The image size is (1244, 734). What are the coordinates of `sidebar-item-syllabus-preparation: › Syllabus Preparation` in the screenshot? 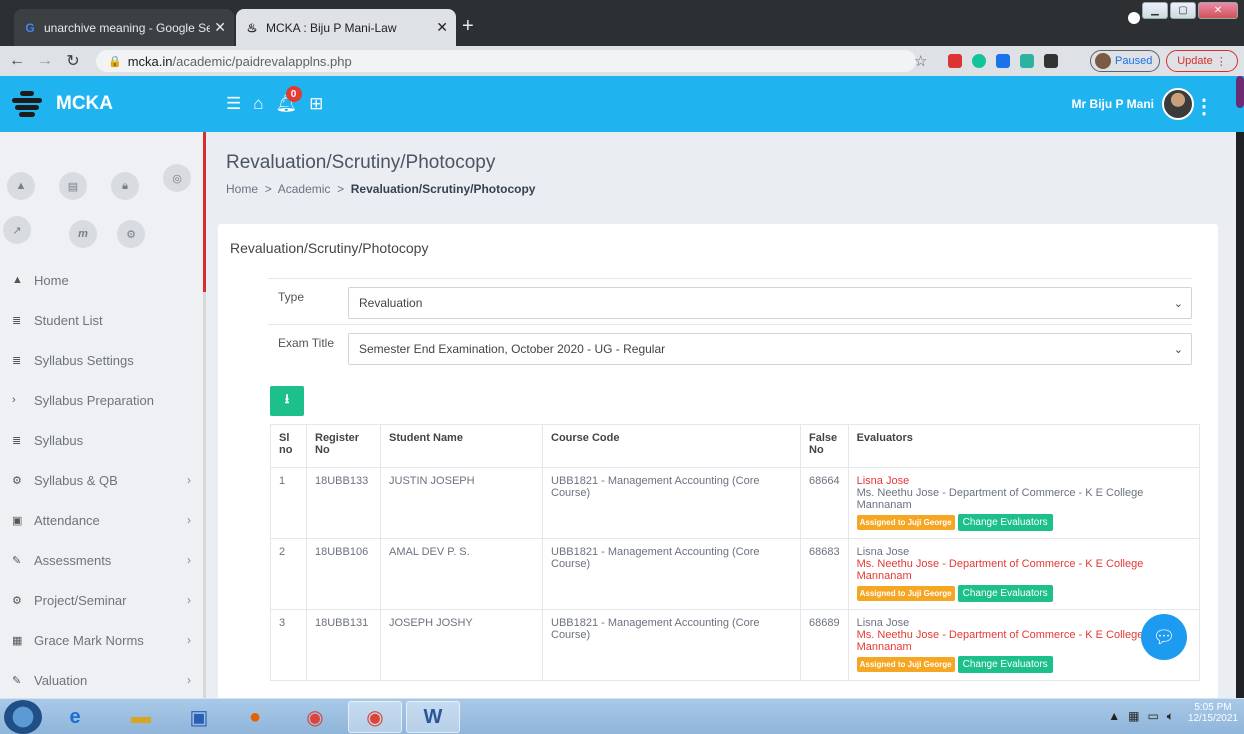 It's located at (101, 400).